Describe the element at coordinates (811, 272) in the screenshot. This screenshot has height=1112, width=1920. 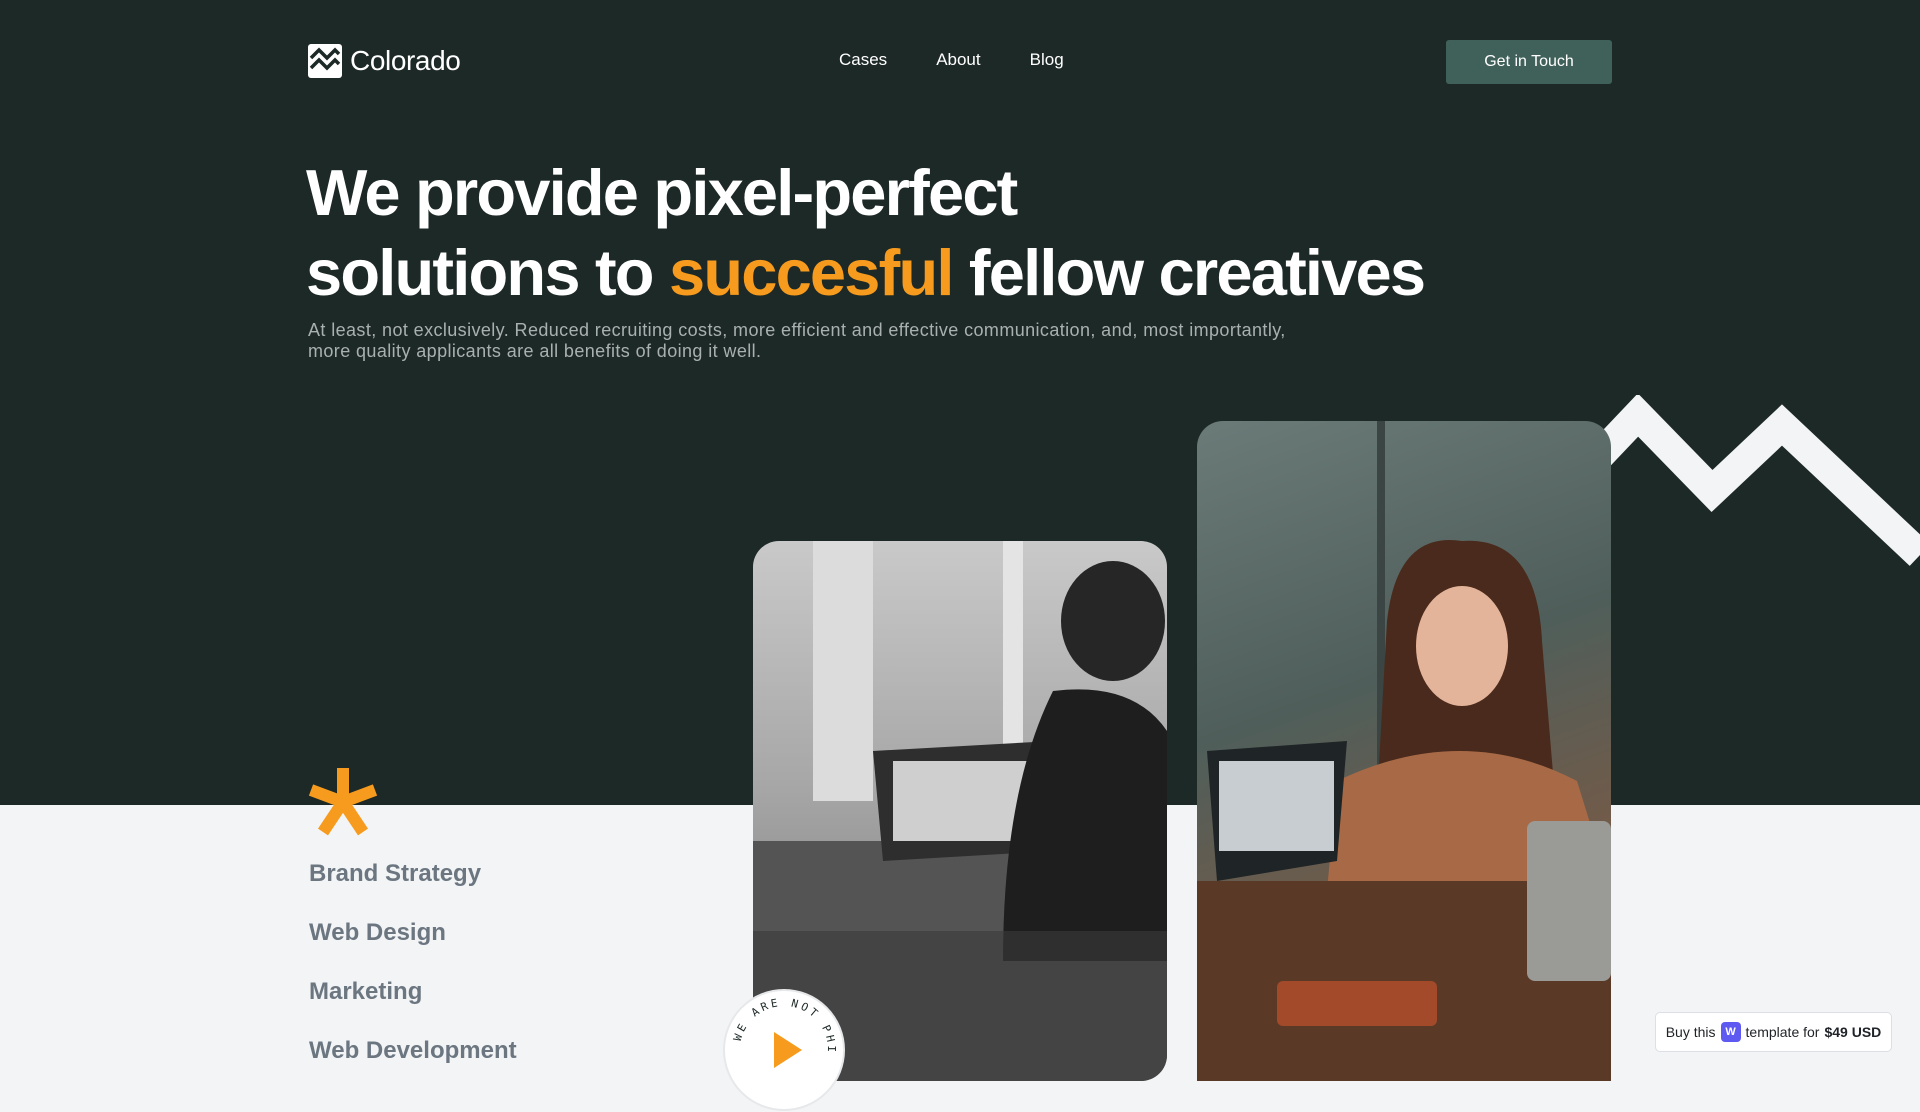
I see `headline-highlight: succesful` at that location.